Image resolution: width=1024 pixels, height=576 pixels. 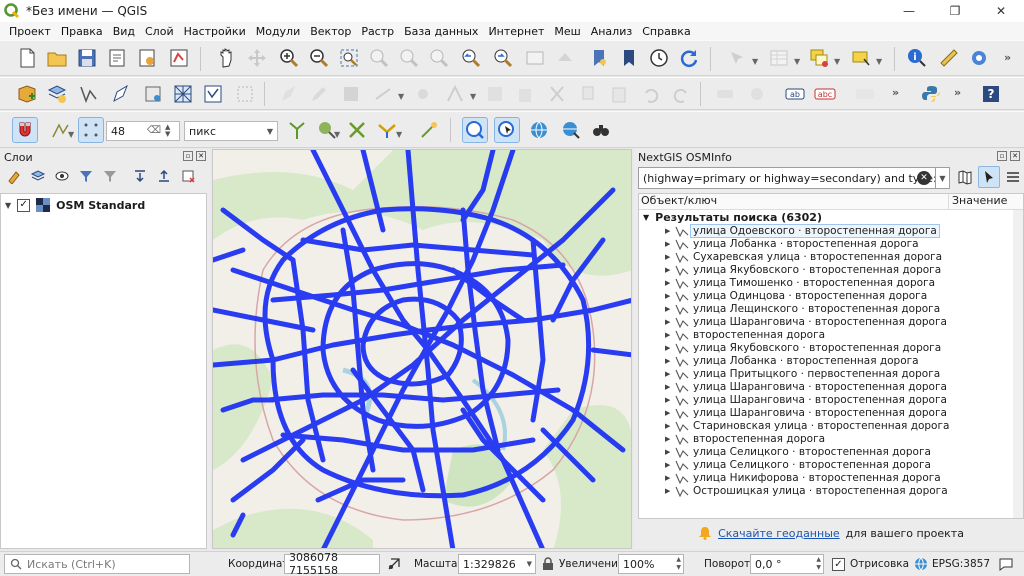 What do you see at coordinates (62, 176) in the screenshot?
I see `visibility-eye-icon` at bounding box center [62, 176].